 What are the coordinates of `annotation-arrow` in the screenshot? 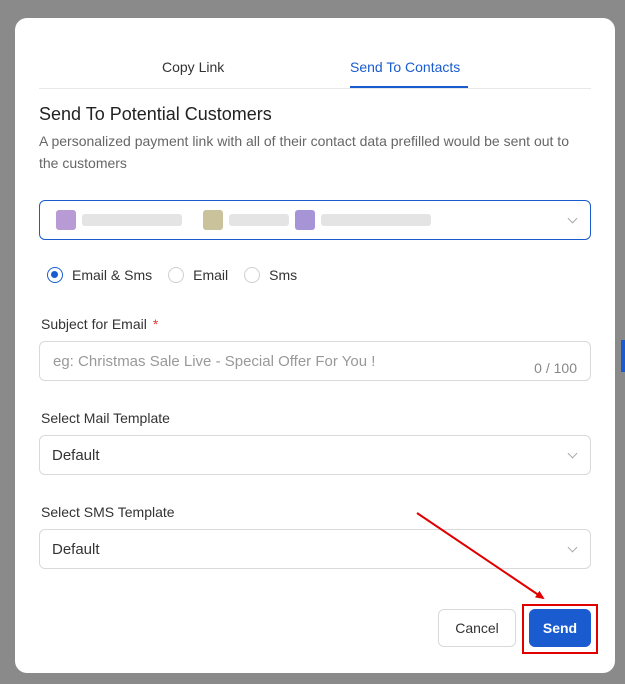 It's located at (480, 556).